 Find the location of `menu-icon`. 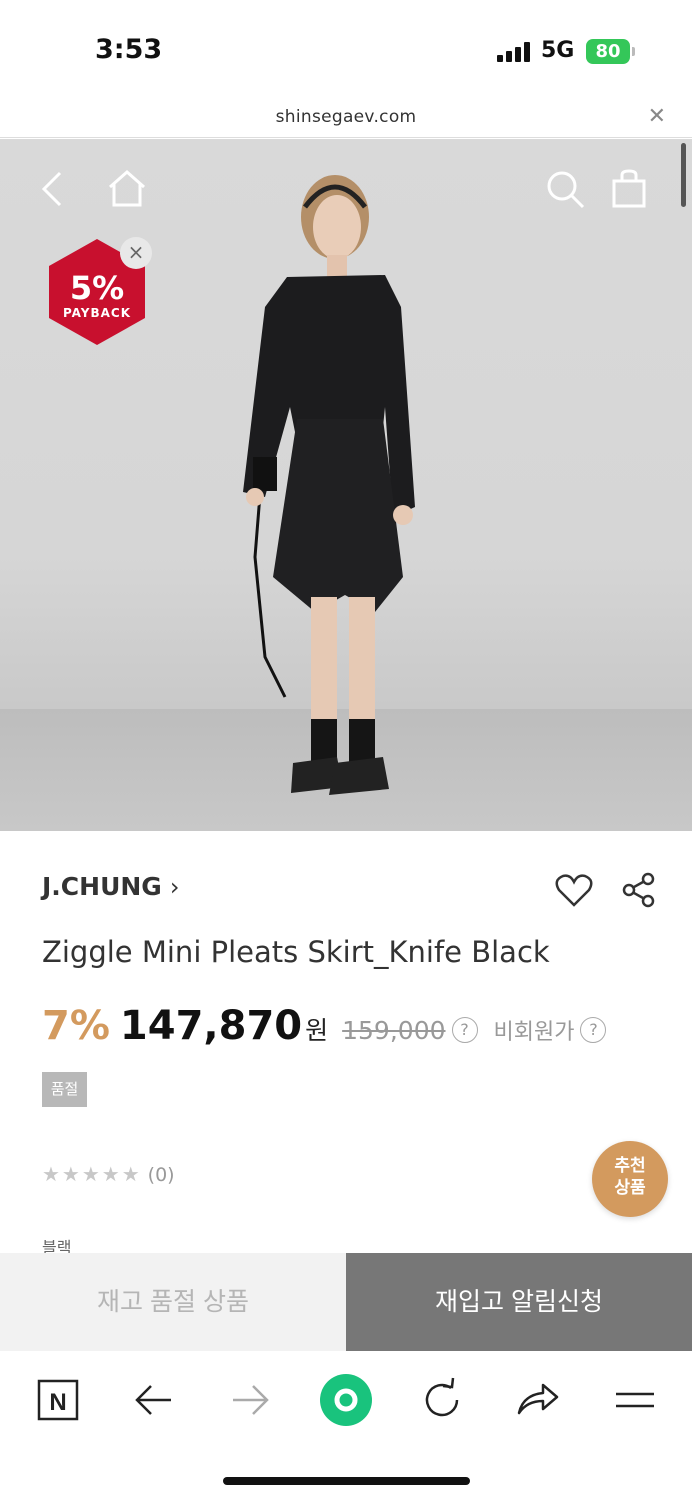

menu-icon is located at coordinates (635, 1400).